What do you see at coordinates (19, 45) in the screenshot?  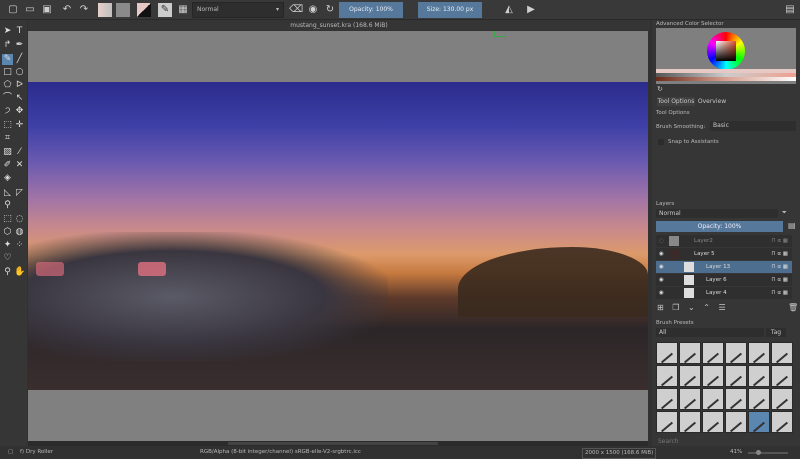 I see `calligraphy-icon: ✒` at bounding box center [19, 45].